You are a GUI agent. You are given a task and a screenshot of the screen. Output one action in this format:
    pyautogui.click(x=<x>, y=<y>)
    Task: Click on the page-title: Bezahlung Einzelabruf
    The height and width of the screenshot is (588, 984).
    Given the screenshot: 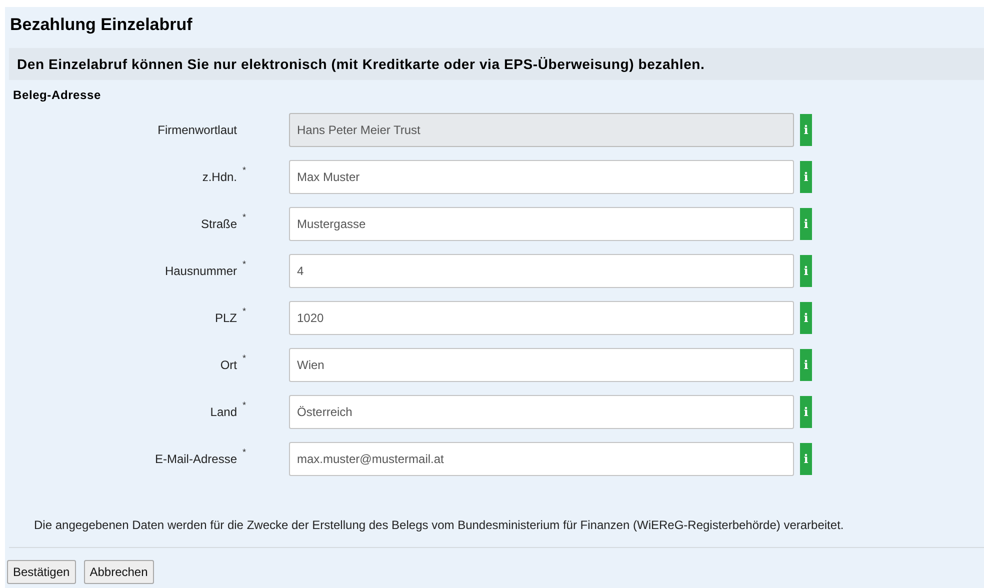 What is the action you would take?
    pyautogui.click(x=101, y=25)
    